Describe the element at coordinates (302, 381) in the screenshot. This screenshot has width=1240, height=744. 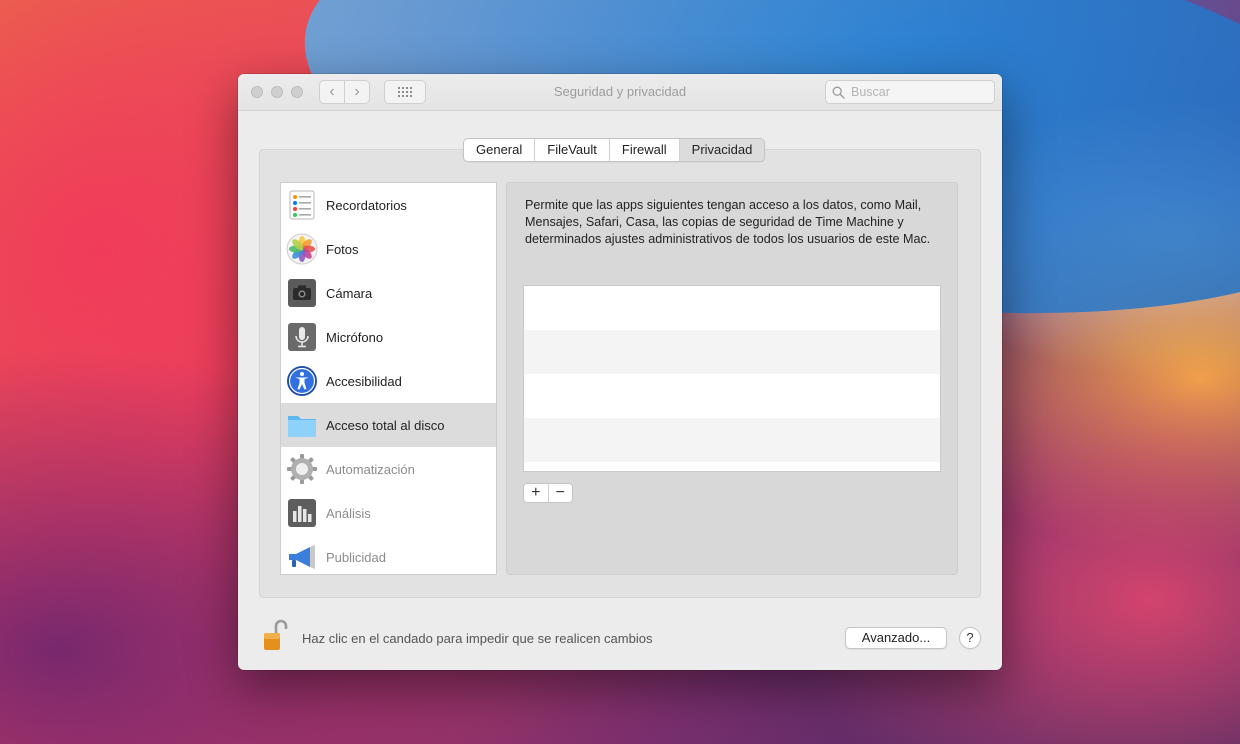
I see `accessibility-icon` at that location.